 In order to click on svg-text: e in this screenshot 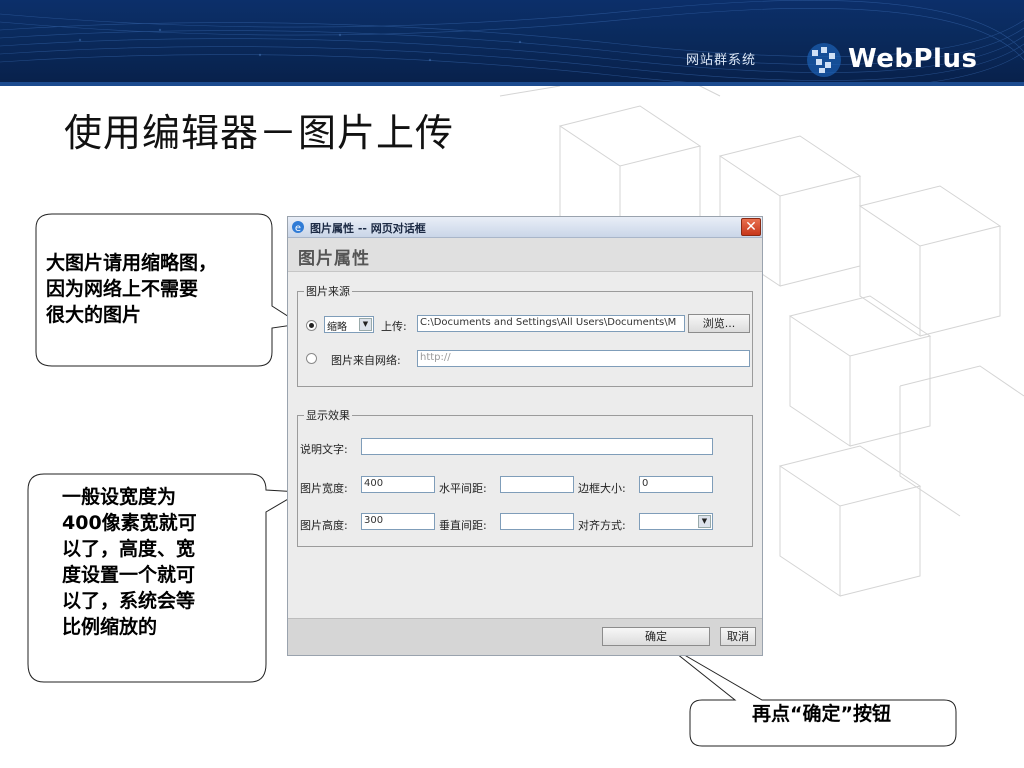, I will do `click(298, 228)`.